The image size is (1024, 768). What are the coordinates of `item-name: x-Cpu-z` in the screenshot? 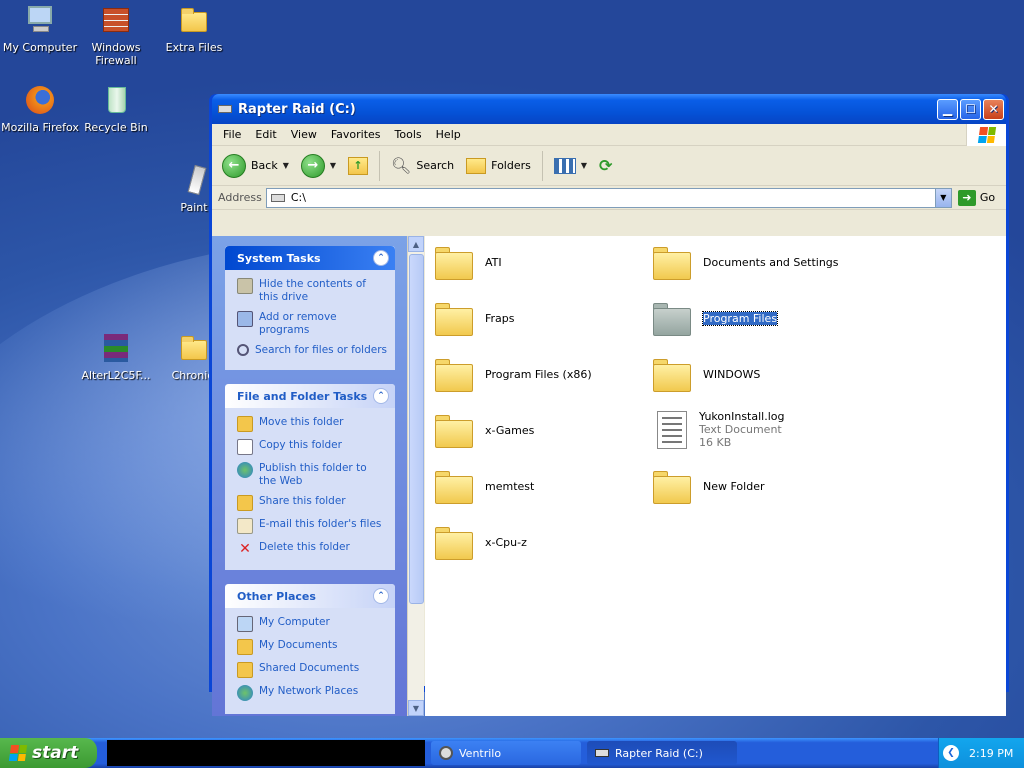 It's located at (506, 542).